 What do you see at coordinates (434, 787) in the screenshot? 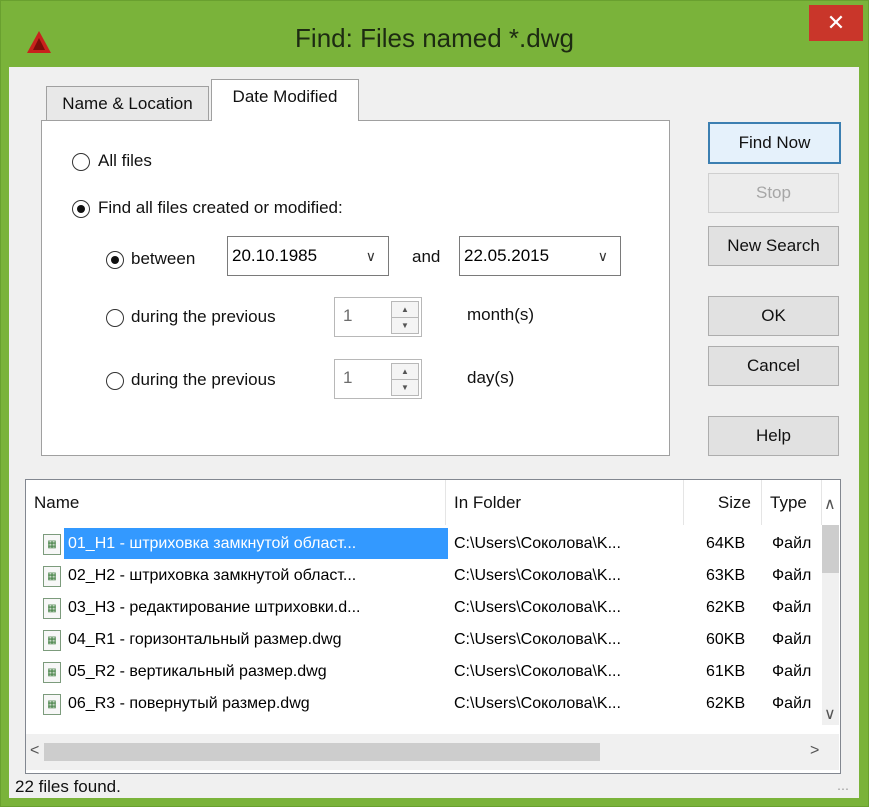
I see `status-bar: 22 files found. ⋯` at bounding box center [434, 787].